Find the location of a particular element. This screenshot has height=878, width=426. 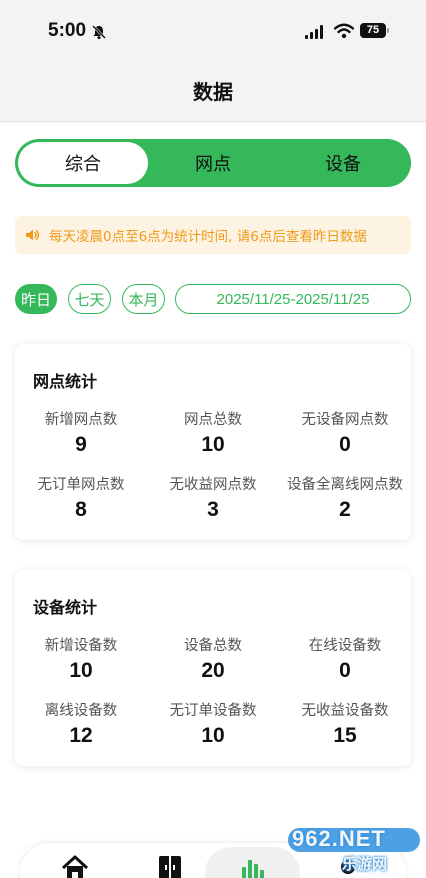

range-this-month-chip: 本月 is located at coordinates (143, 299).